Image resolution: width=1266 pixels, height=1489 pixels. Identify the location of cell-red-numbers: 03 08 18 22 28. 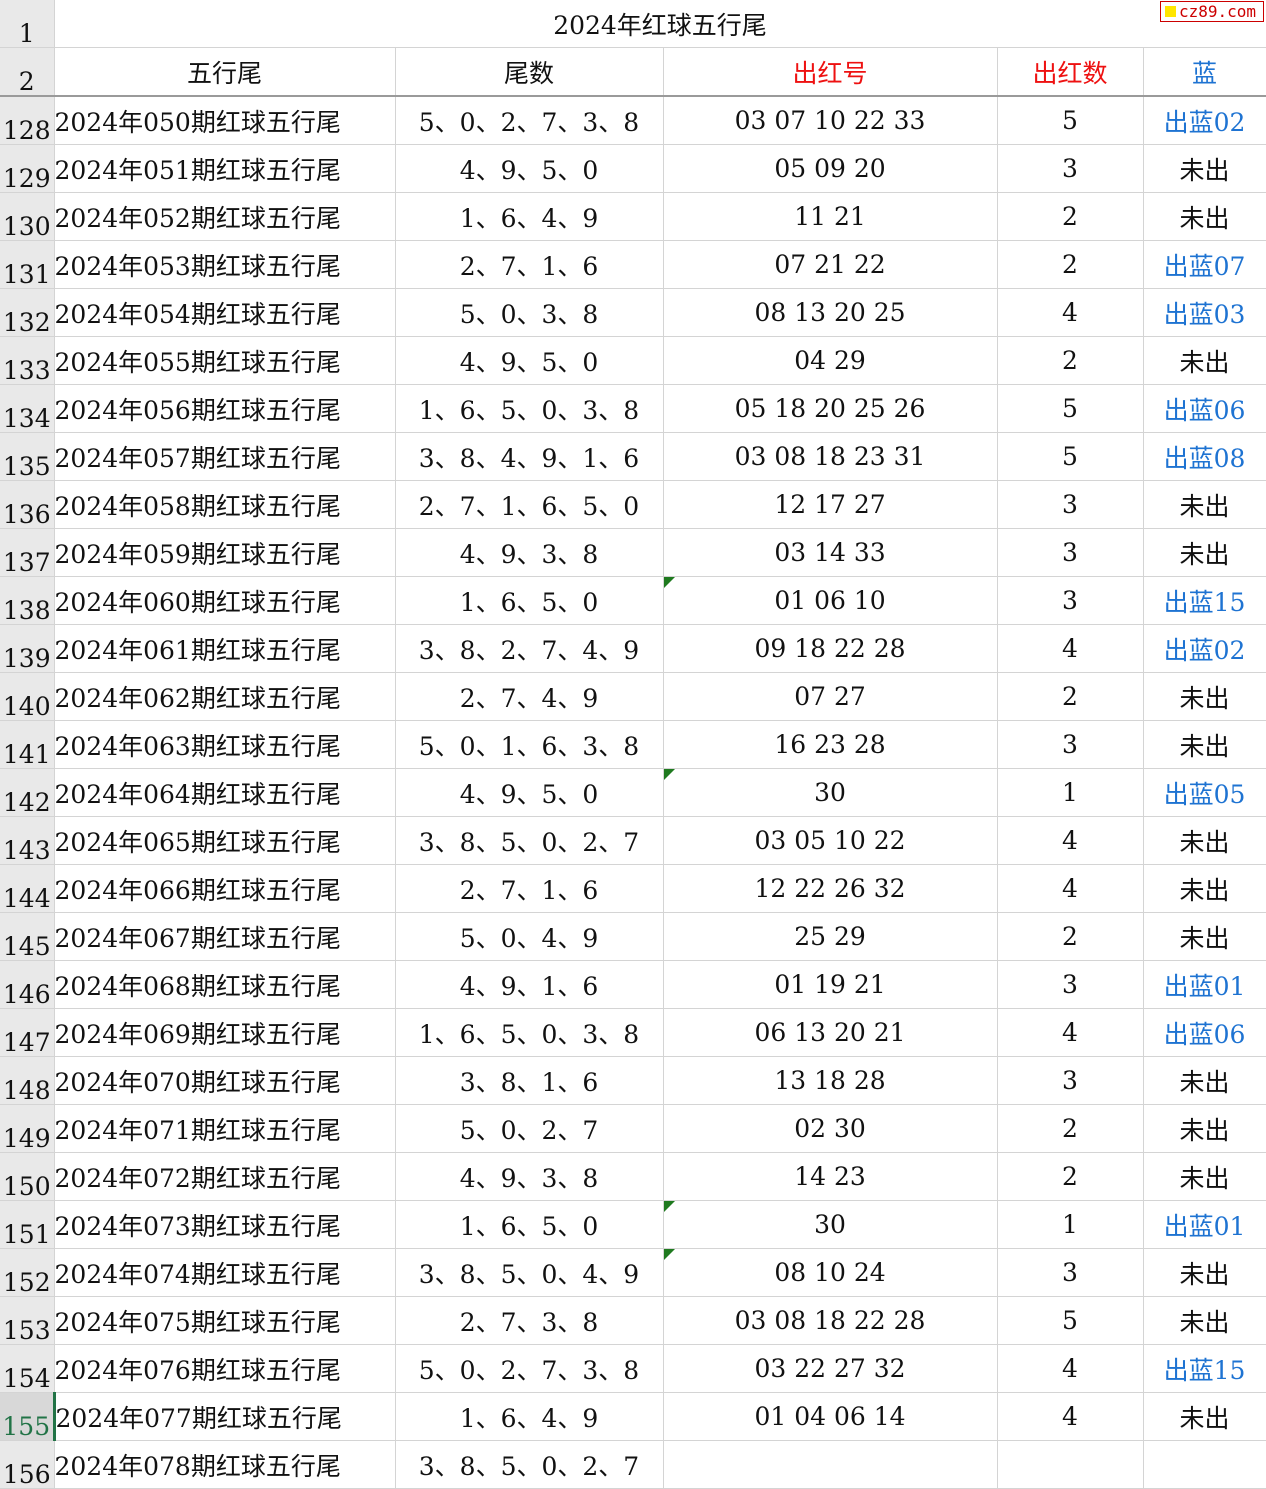
(830, 1320).